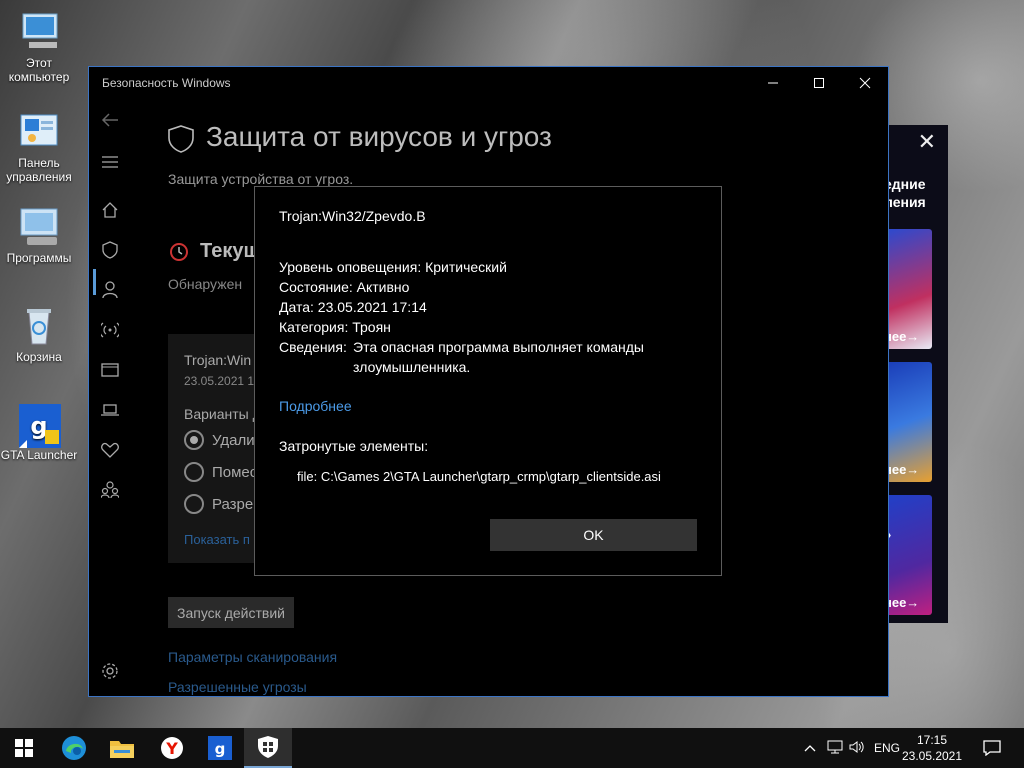  What do you see at coordinates (110, 450) in the screenshot?
I see `heart-health-icon` at bounding box center [110, 450].